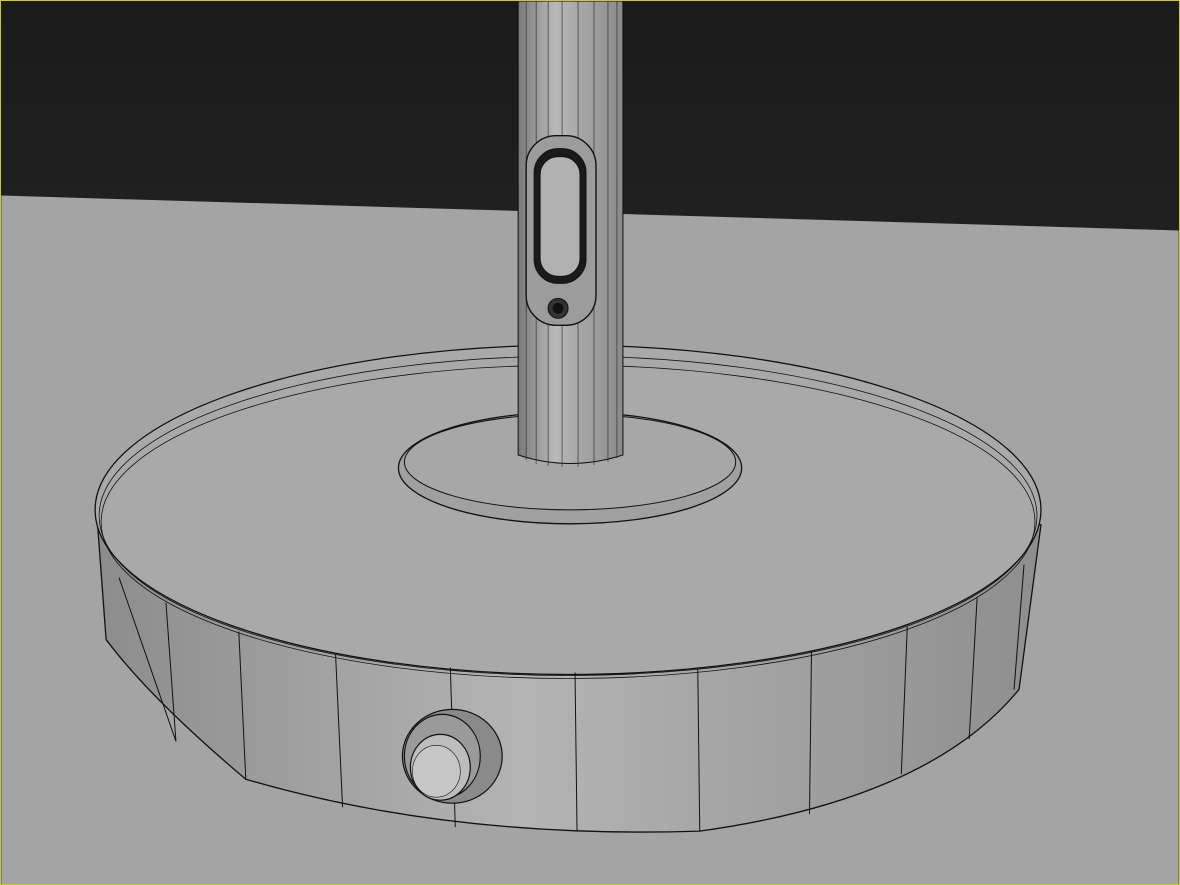  Describe the element at coordinates (560, 216) in the screenshot. I see `switch-slider` at that location.